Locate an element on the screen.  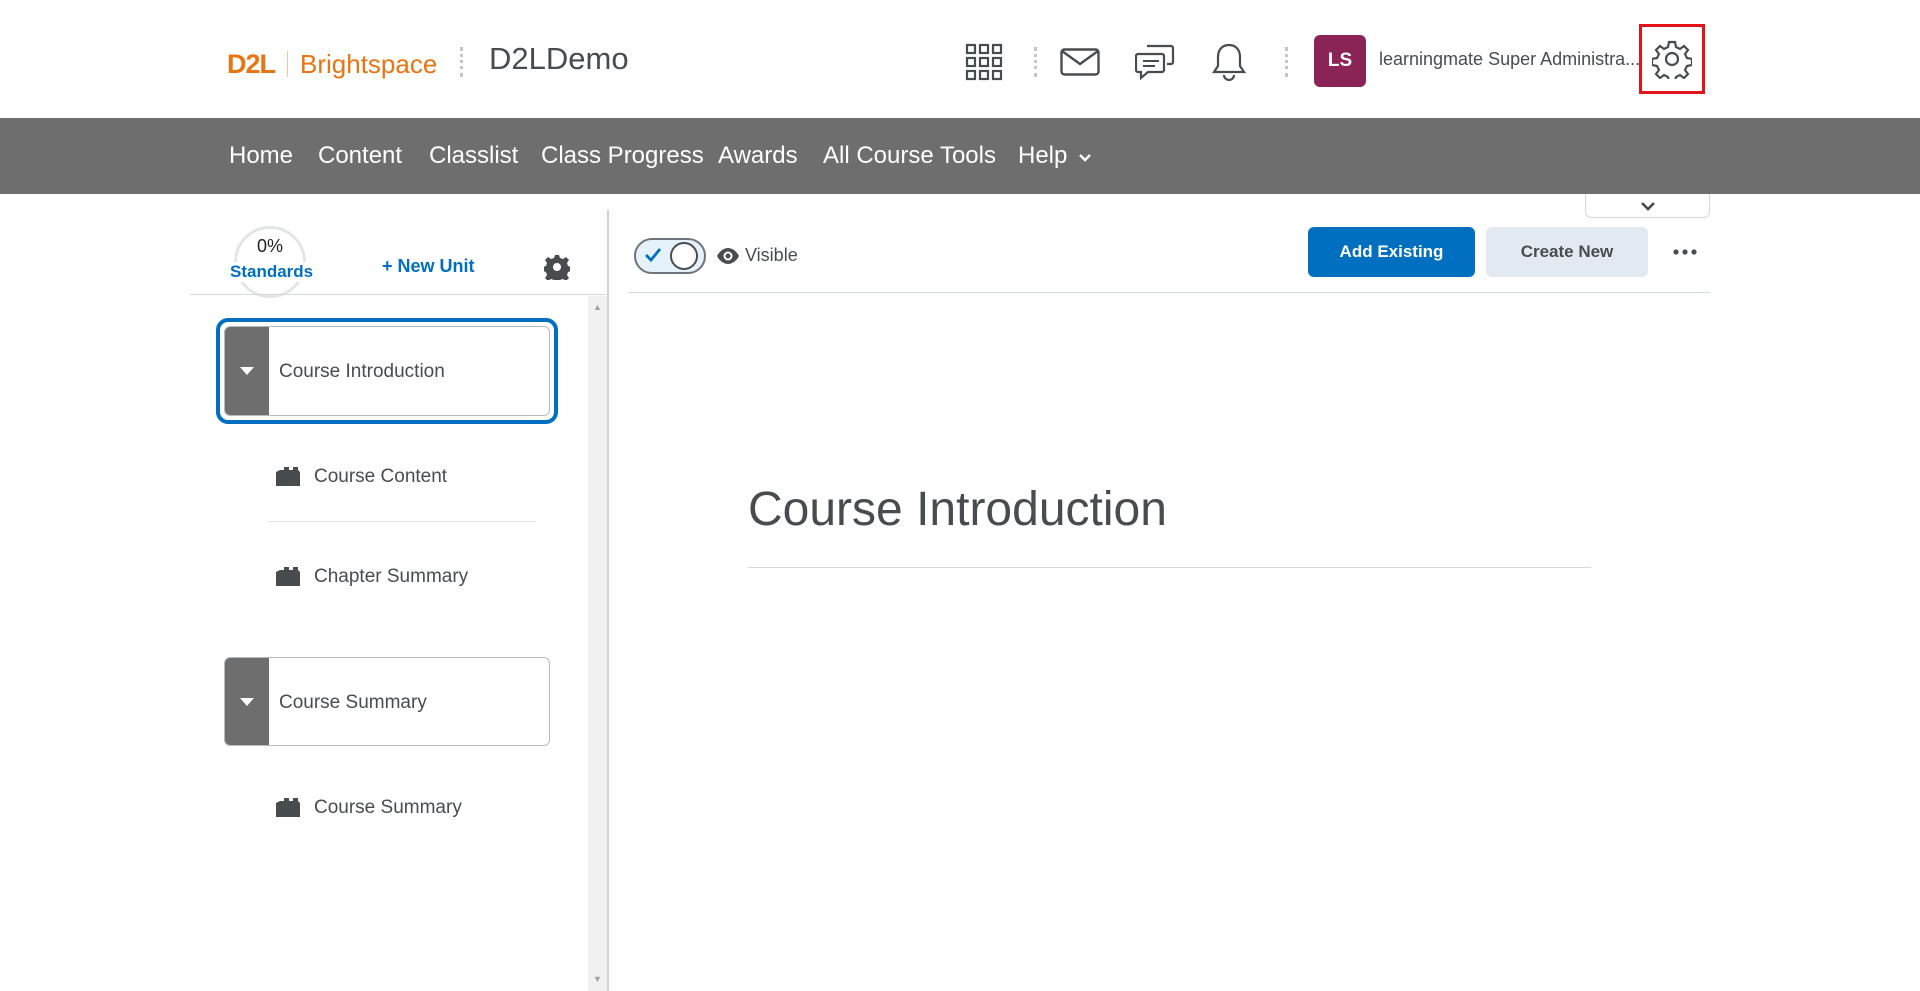
nav-classlist: Classlist is located at coordinates (473, 156).